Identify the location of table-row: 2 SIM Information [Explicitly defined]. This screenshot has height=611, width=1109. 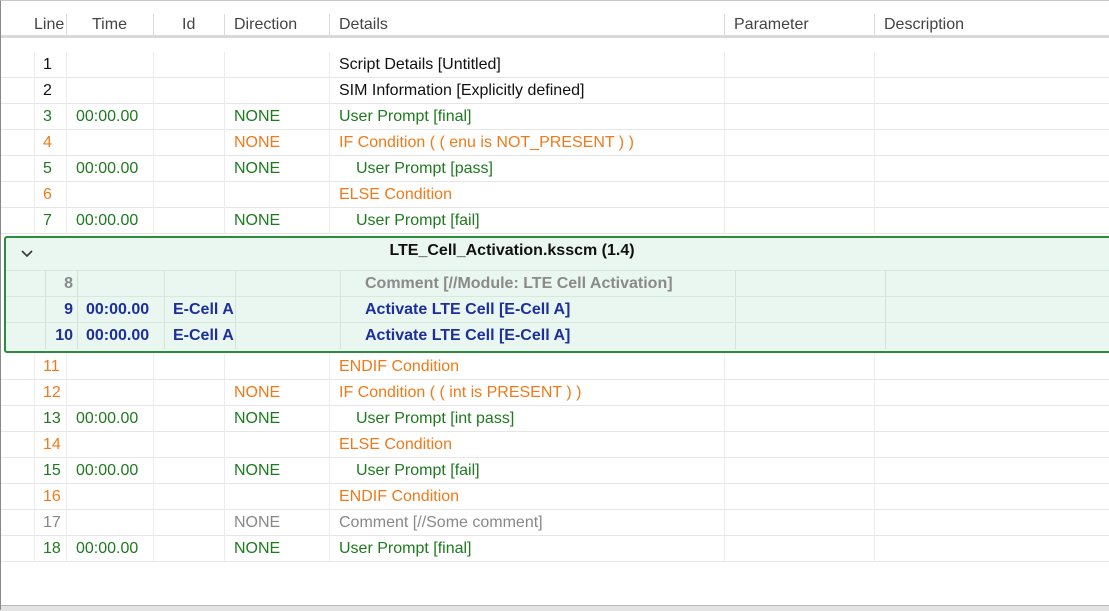
(555, 91).